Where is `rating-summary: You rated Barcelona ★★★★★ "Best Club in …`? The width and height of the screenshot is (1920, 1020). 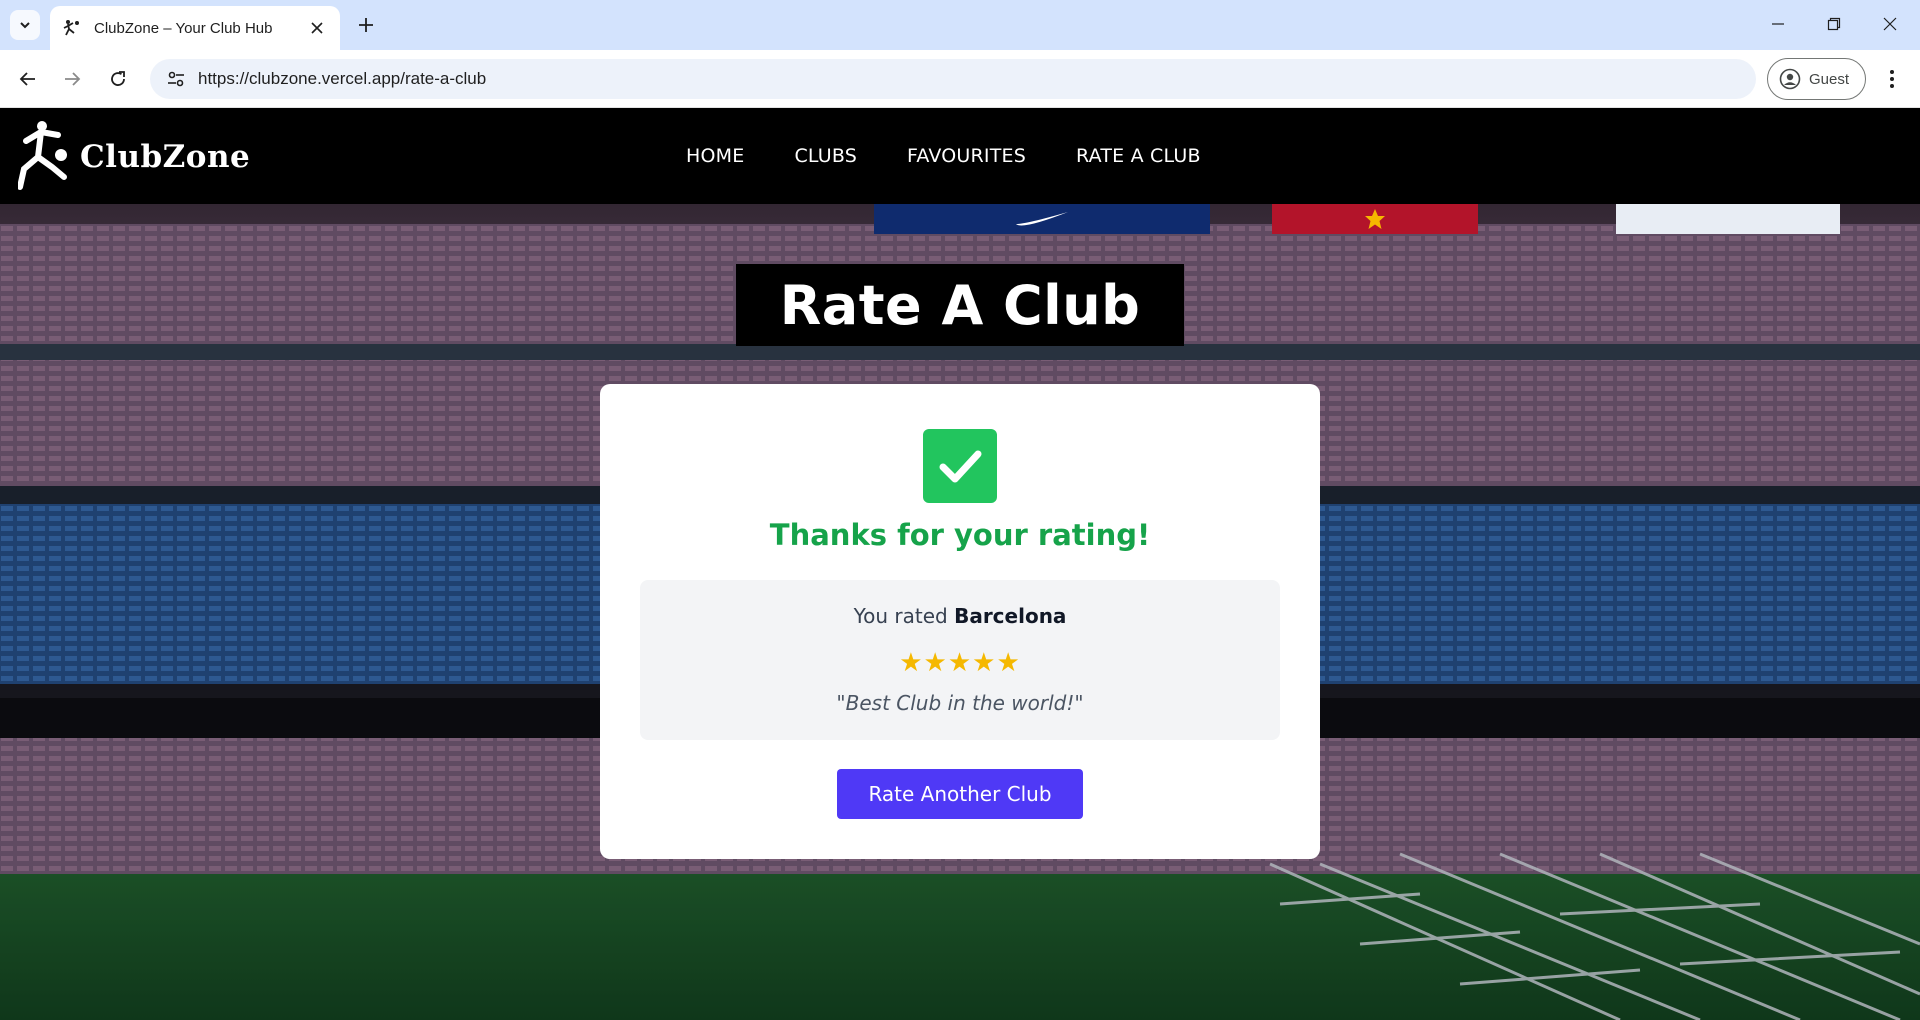
rating-summary: You rated Barcelona ★★★★★ "Best Club in … is located at coordinates (960, 660).